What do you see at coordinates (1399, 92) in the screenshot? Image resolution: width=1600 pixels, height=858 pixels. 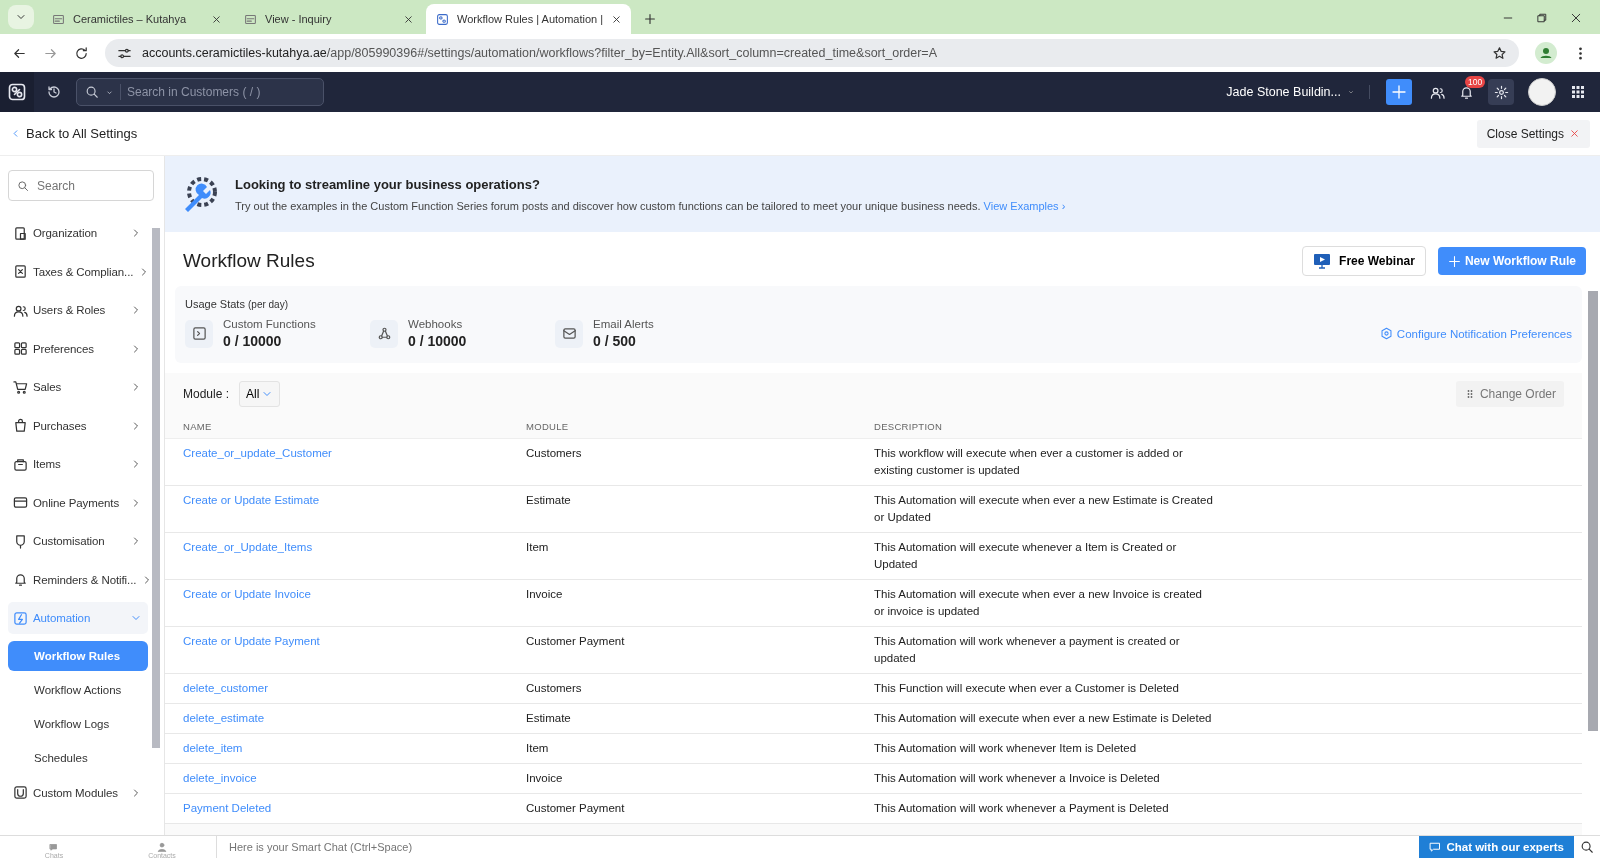 I see `add-button` at bounding box center [1399, 92].